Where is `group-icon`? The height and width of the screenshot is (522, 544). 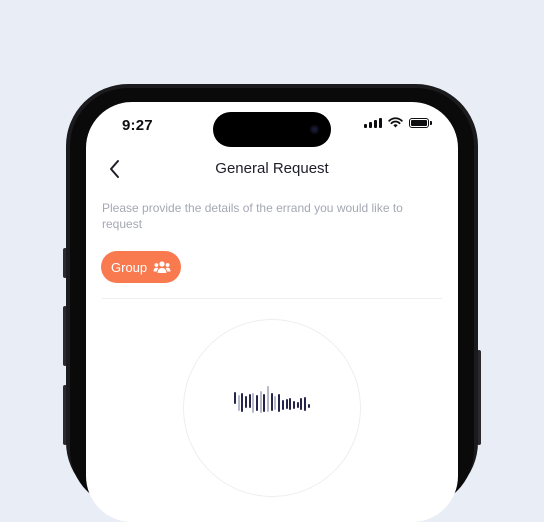 group-icon is located at coordinates (162, 267).